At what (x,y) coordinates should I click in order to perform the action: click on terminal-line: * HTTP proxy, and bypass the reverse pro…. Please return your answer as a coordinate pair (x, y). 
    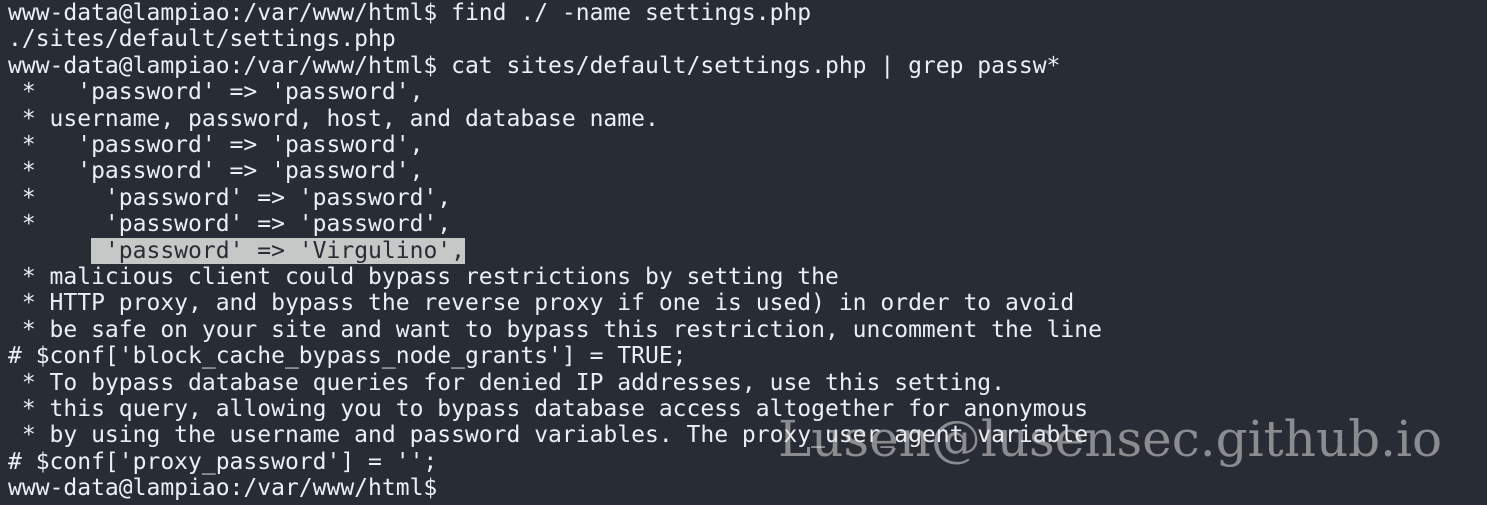
    Looking at the image, I should click on (541, 303).